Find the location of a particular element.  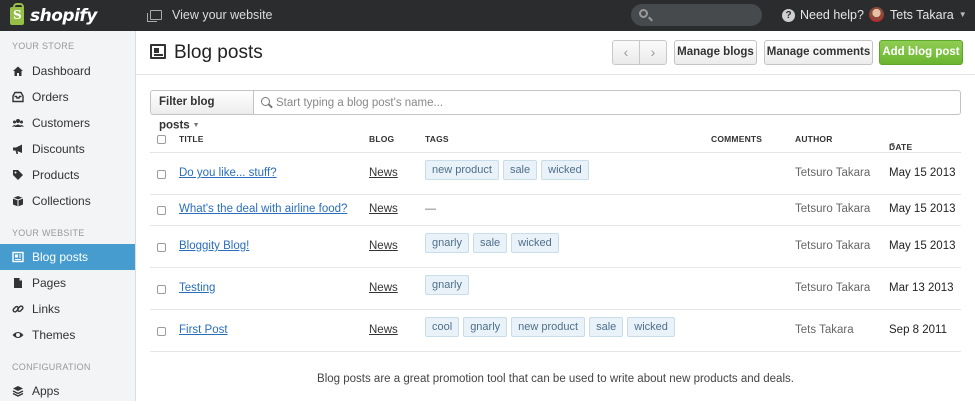

column-blog: BLOG is located at coordinates (381, 139).